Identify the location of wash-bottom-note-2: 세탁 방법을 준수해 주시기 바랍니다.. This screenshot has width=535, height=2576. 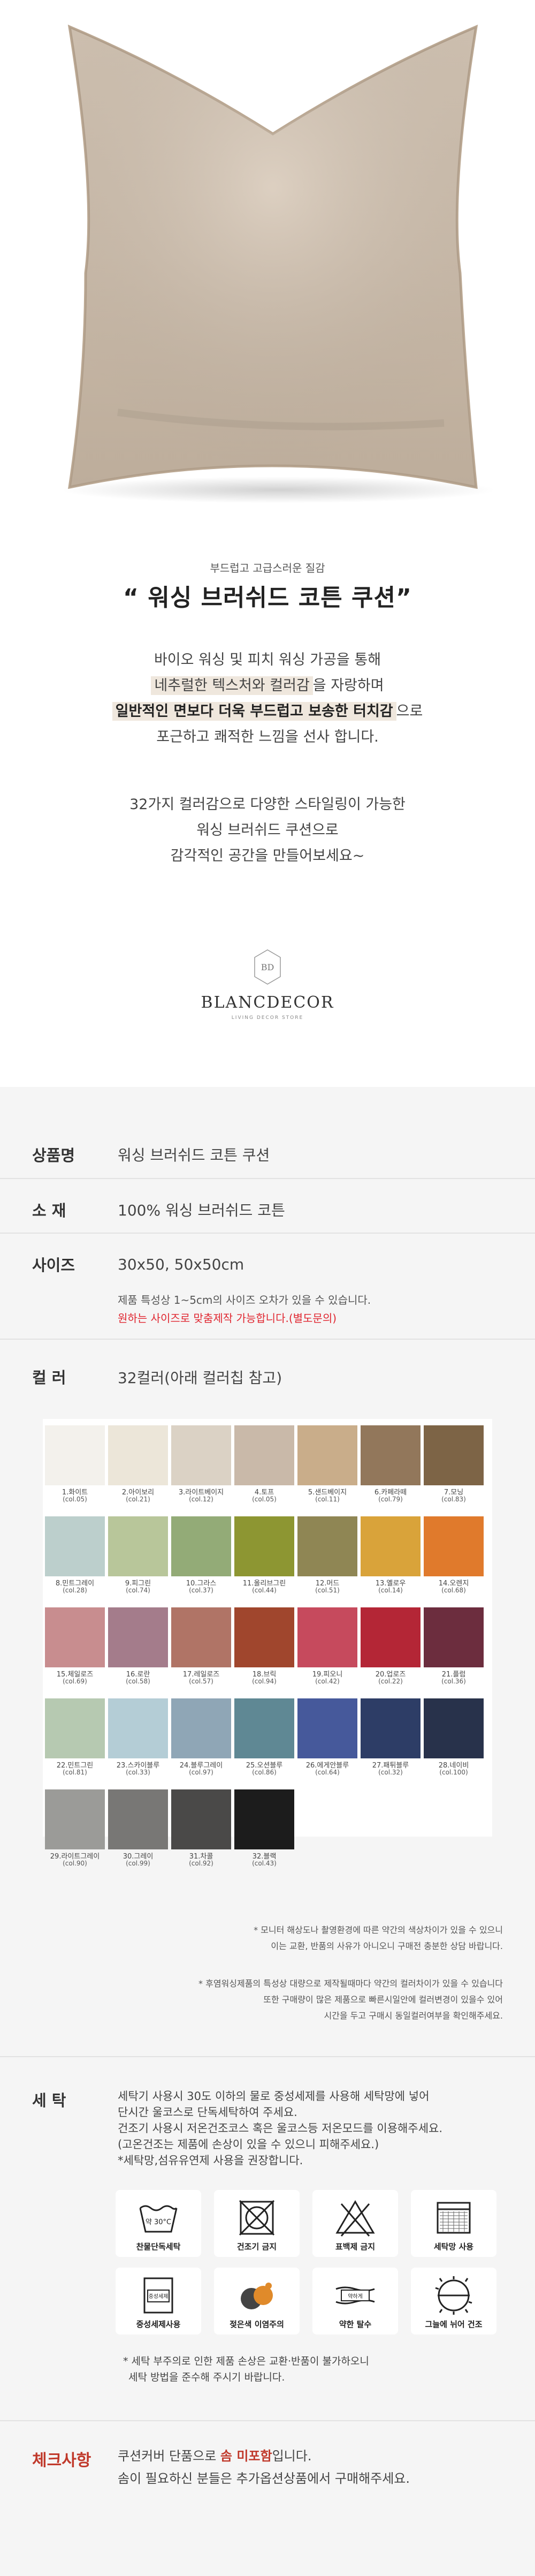
(207, 2377).